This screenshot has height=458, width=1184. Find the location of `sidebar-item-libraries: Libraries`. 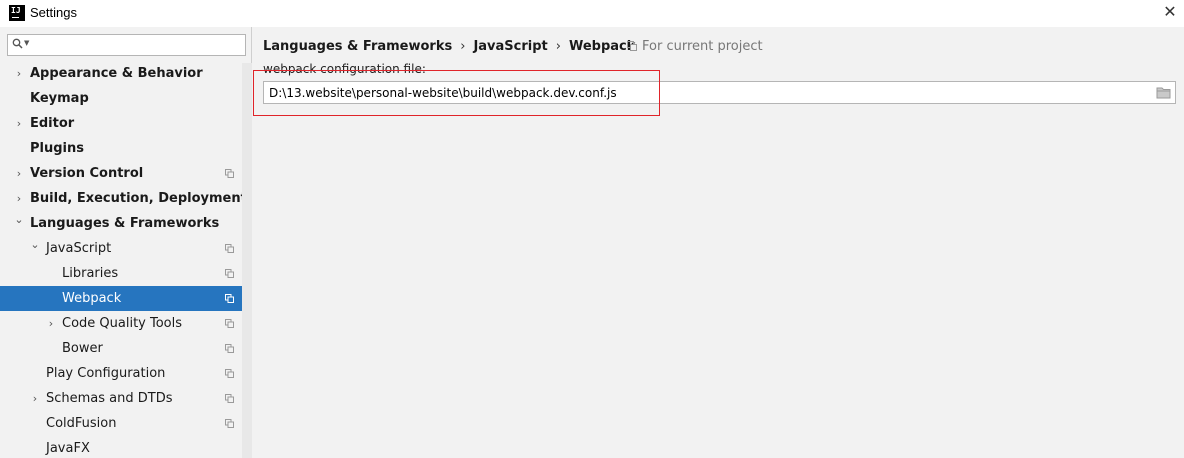

sidebar-item-libraries: Libraries is located at coordinates (121, 273).